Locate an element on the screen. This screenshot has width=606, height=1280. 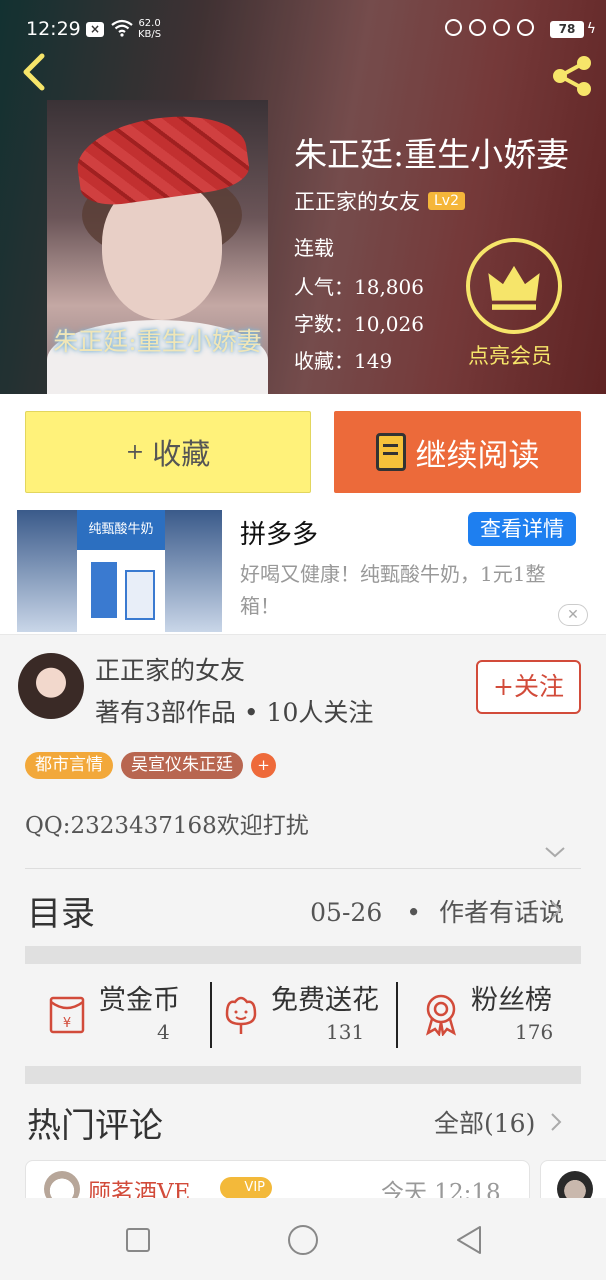
book-author: 正正家的女友 Lv2 is located at coordinates (379, 201).